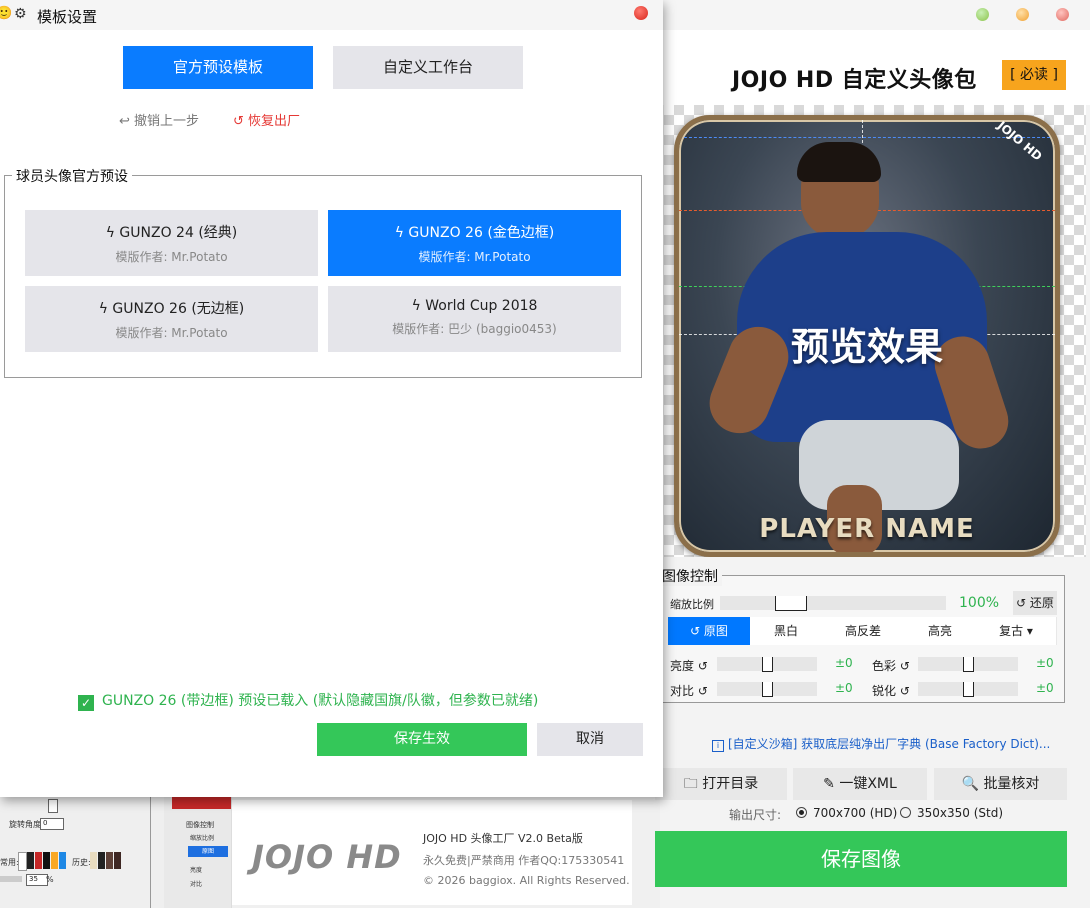  Describe the element at coordinates (940, 631) in the screenshot. I see `filter-highlight: 高亮` at that location.